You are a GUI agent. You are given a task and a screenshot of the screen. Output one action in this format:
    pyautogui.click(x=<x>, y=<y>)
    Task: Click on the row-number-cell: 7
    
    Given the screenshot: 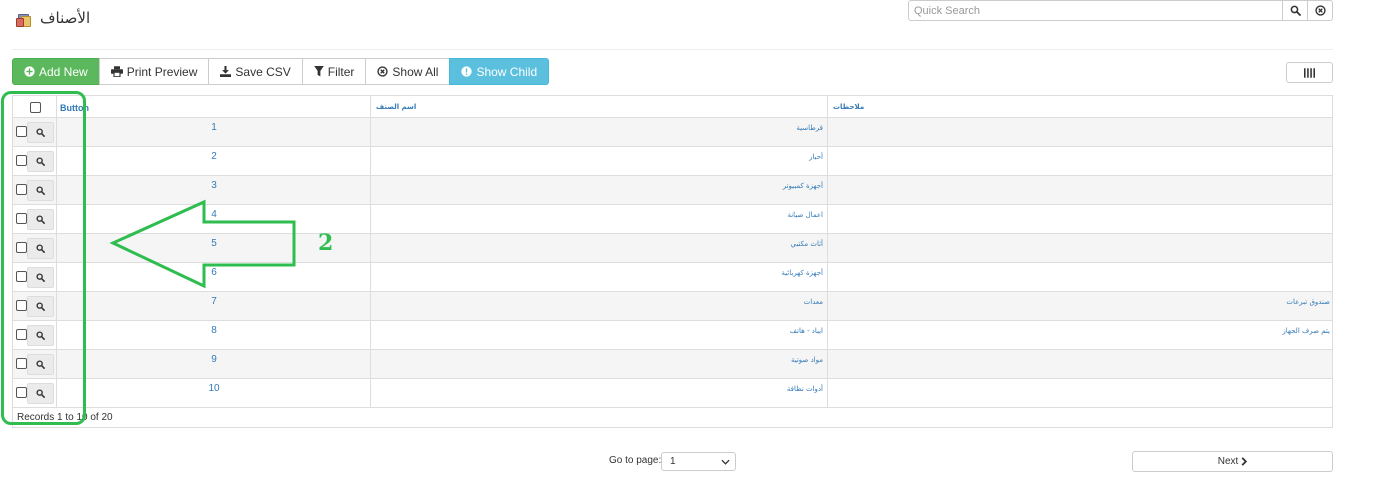 What is the action you would take?
    pyautogui.click(x=214, y=306)
    